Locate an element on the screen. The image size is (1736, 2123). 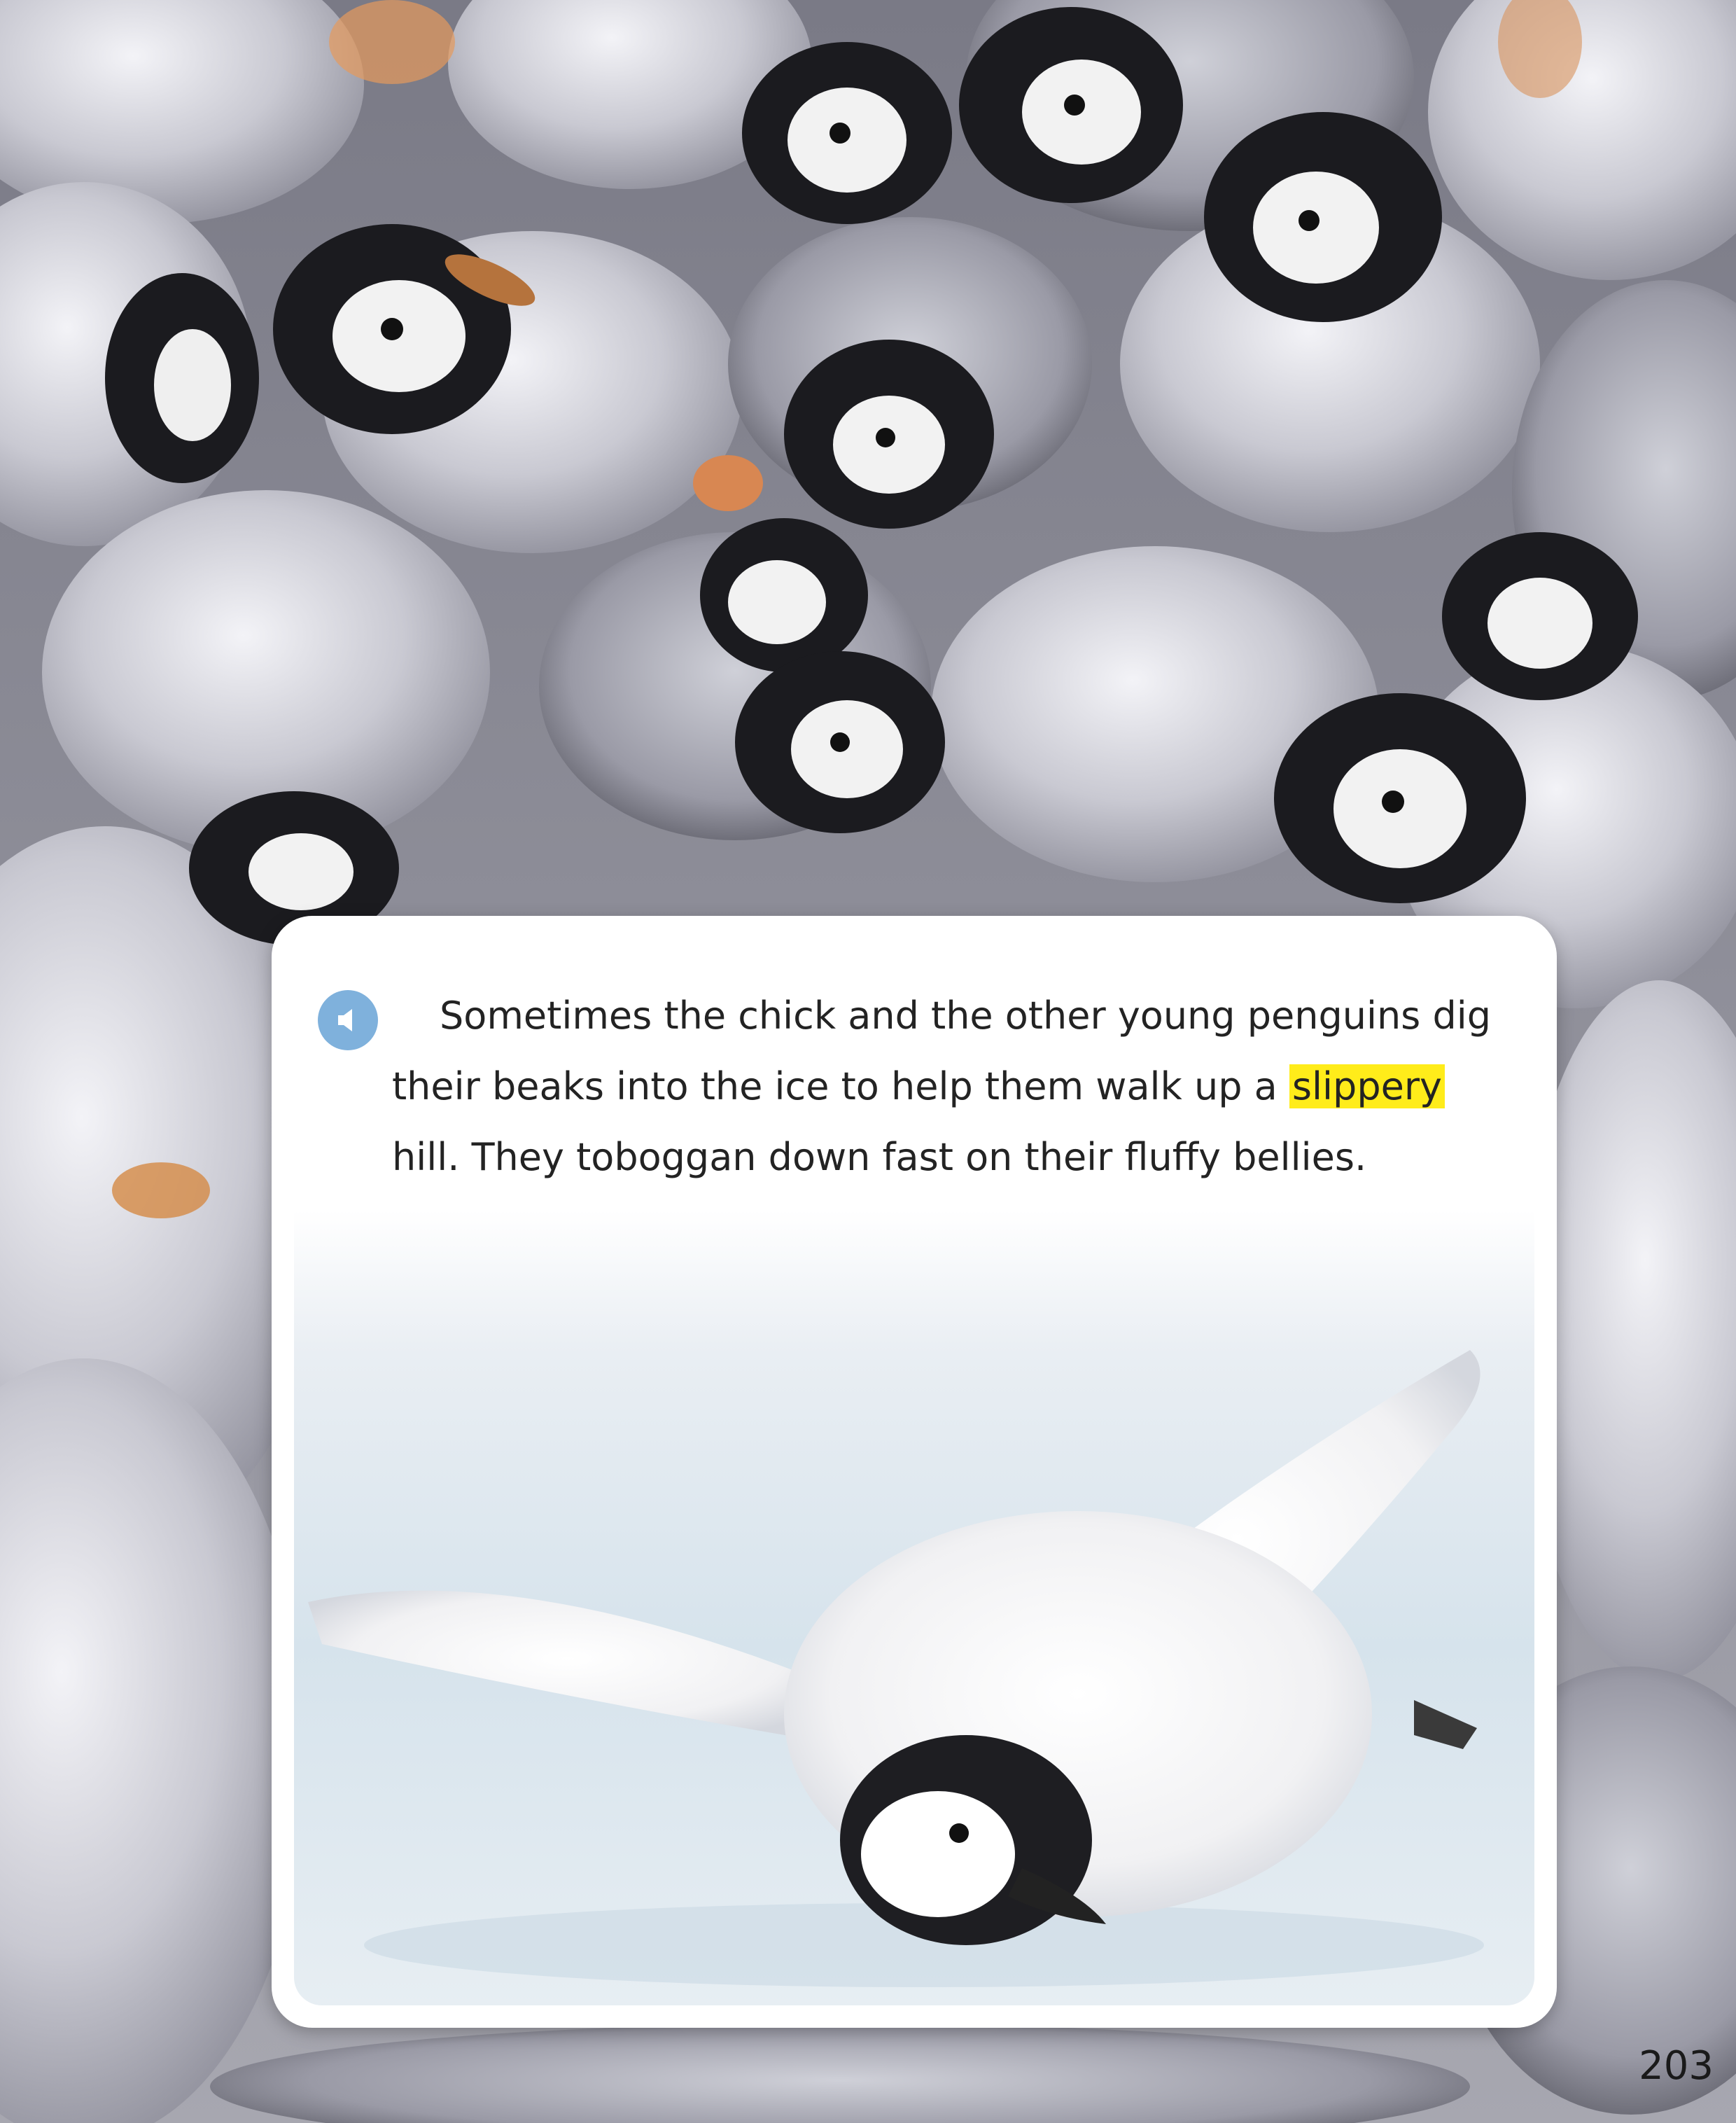
speaker-icon is located at coordinates (345, 1020).